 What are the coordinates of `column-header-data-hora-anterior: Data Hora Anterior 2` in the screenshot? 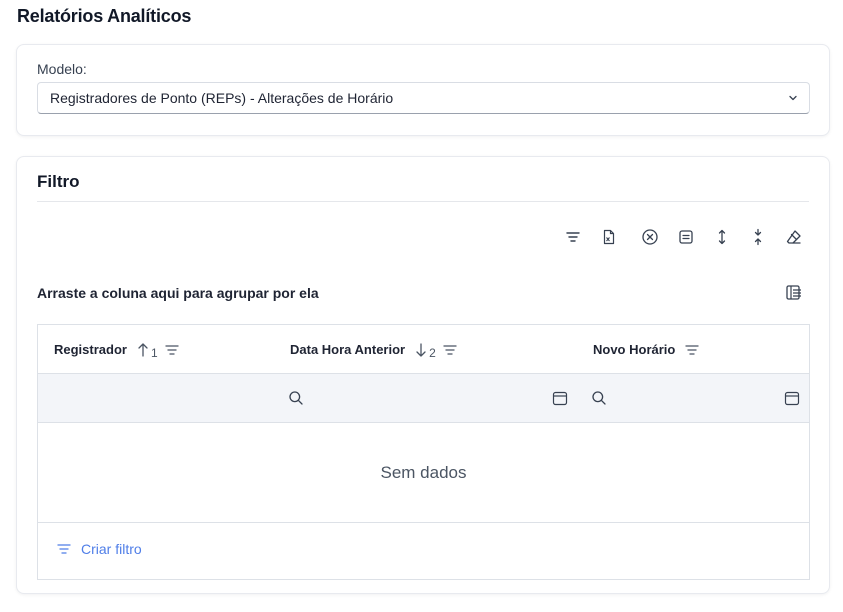 It's located at (374, 349).